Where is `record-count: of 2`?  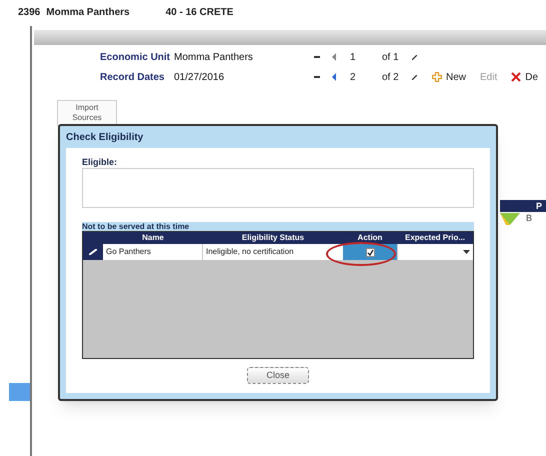 record-count: of 2 is located at coordinates (391, 77).